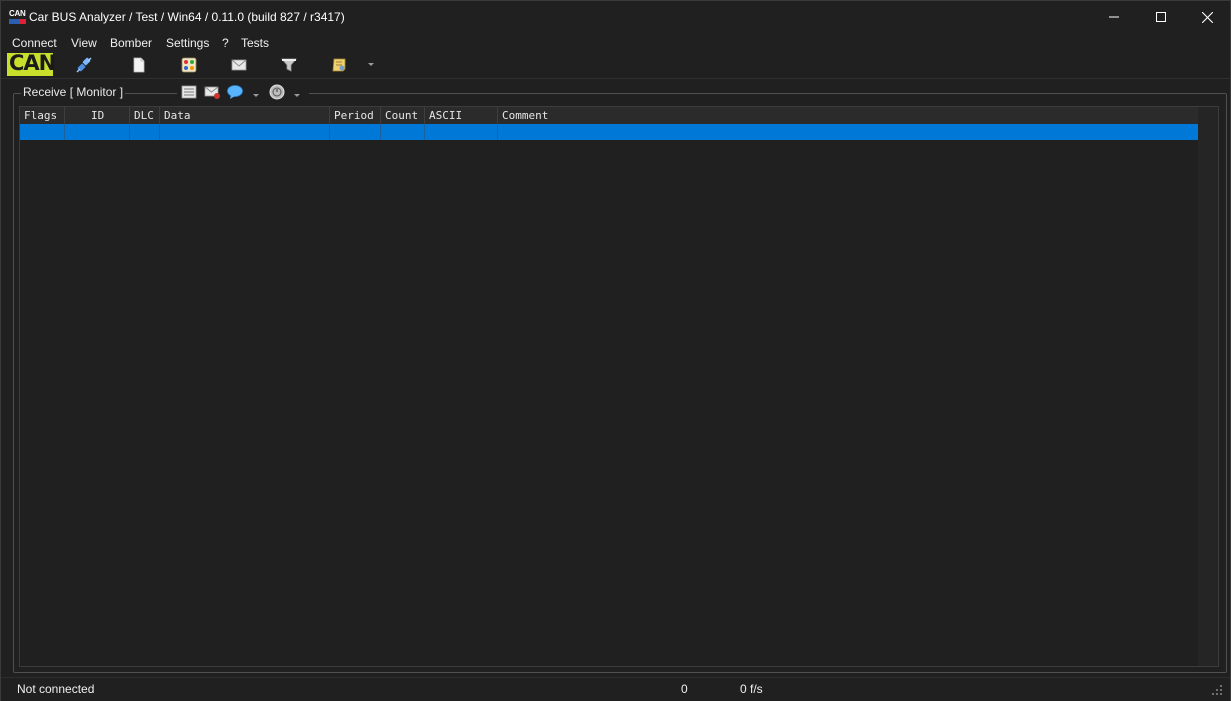 The image size is (1231, 701). What do you see at coordinates (403, 115) in the screenshot?
I see `column-header-count: Count` at bounding box center [403, 115].